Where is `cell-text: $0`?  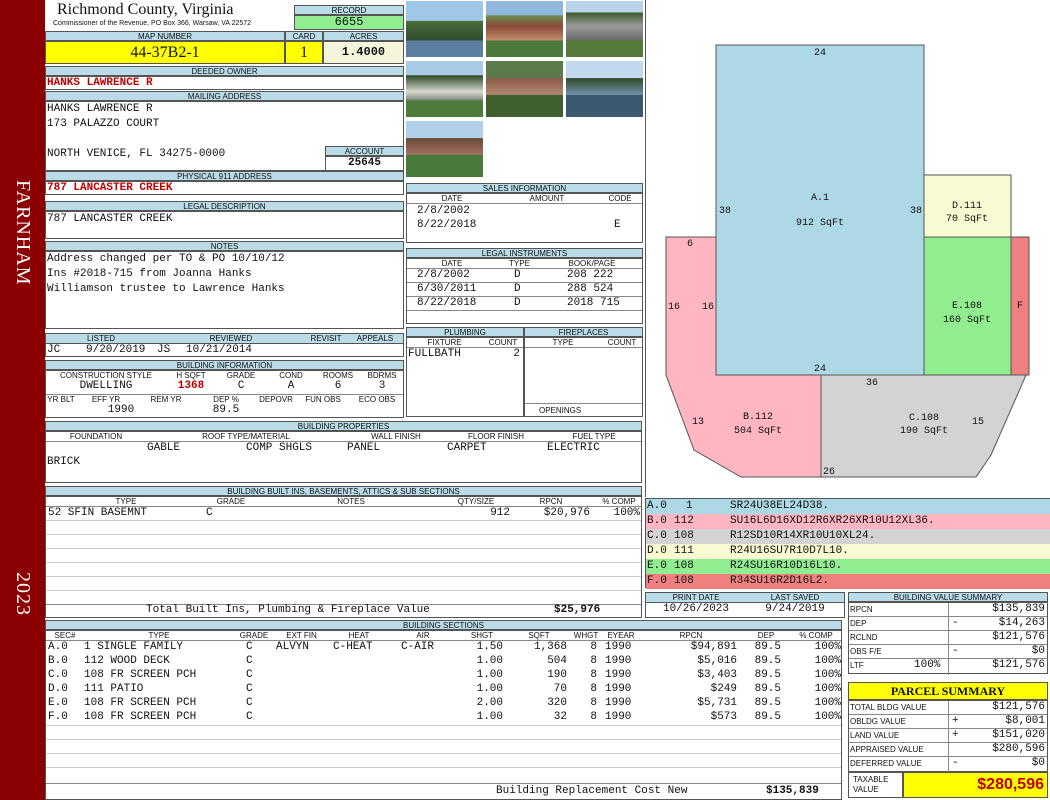 cell-text: $0 is located at coordinates (1038, 763).